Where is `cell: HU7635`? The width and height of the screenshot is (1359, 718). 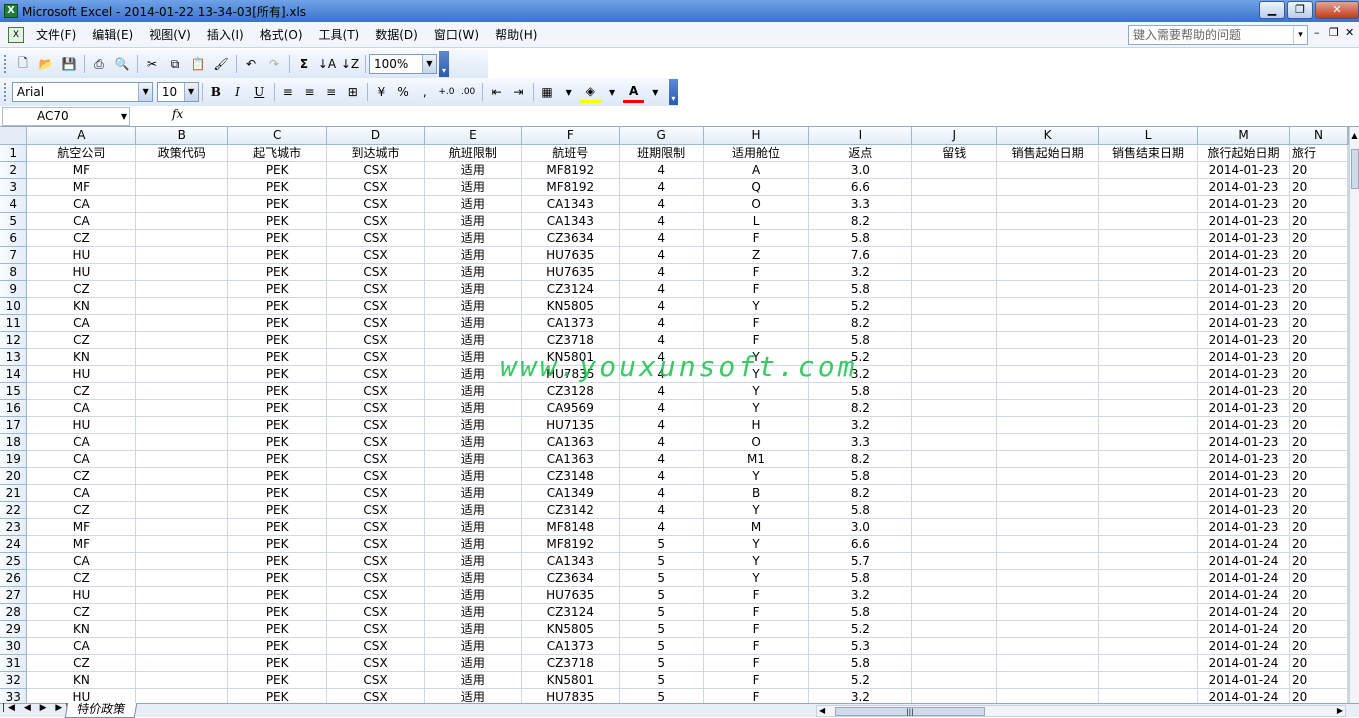 cell: HU7635 is located at coordinates (570, 272).